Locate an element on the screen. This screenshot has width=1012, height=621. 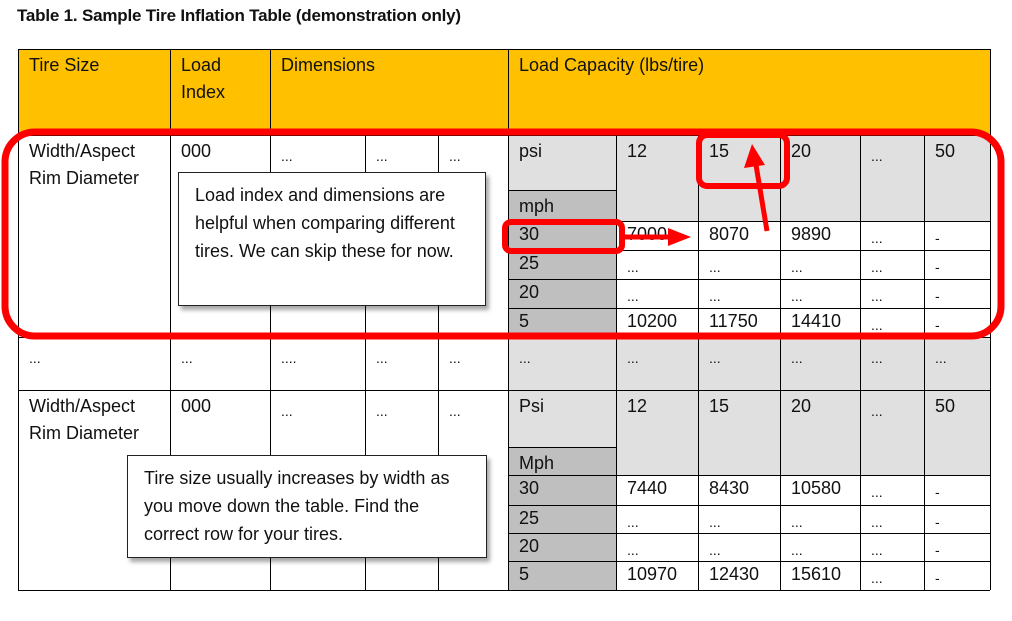
tire-size-line2: Rim Diameter is located at coordinates (84, 433).